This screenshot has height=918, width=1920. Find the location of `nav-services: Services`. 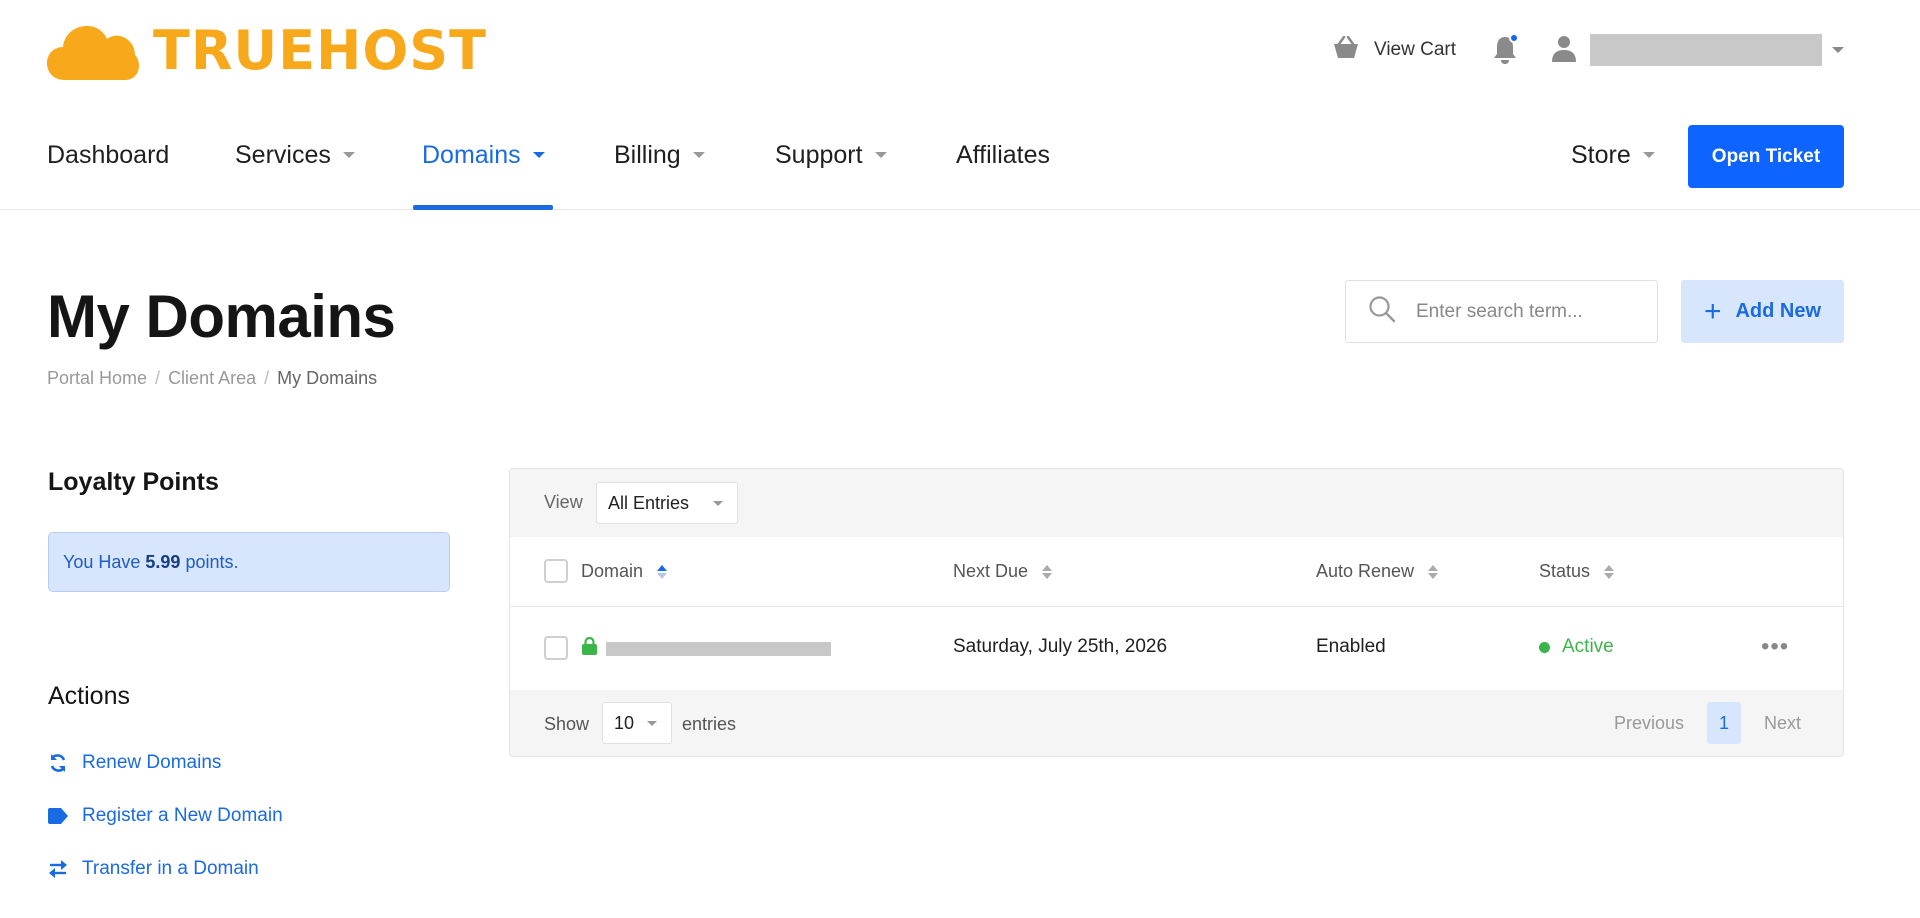

nav-services: Services is located at coordinates (295, 155).